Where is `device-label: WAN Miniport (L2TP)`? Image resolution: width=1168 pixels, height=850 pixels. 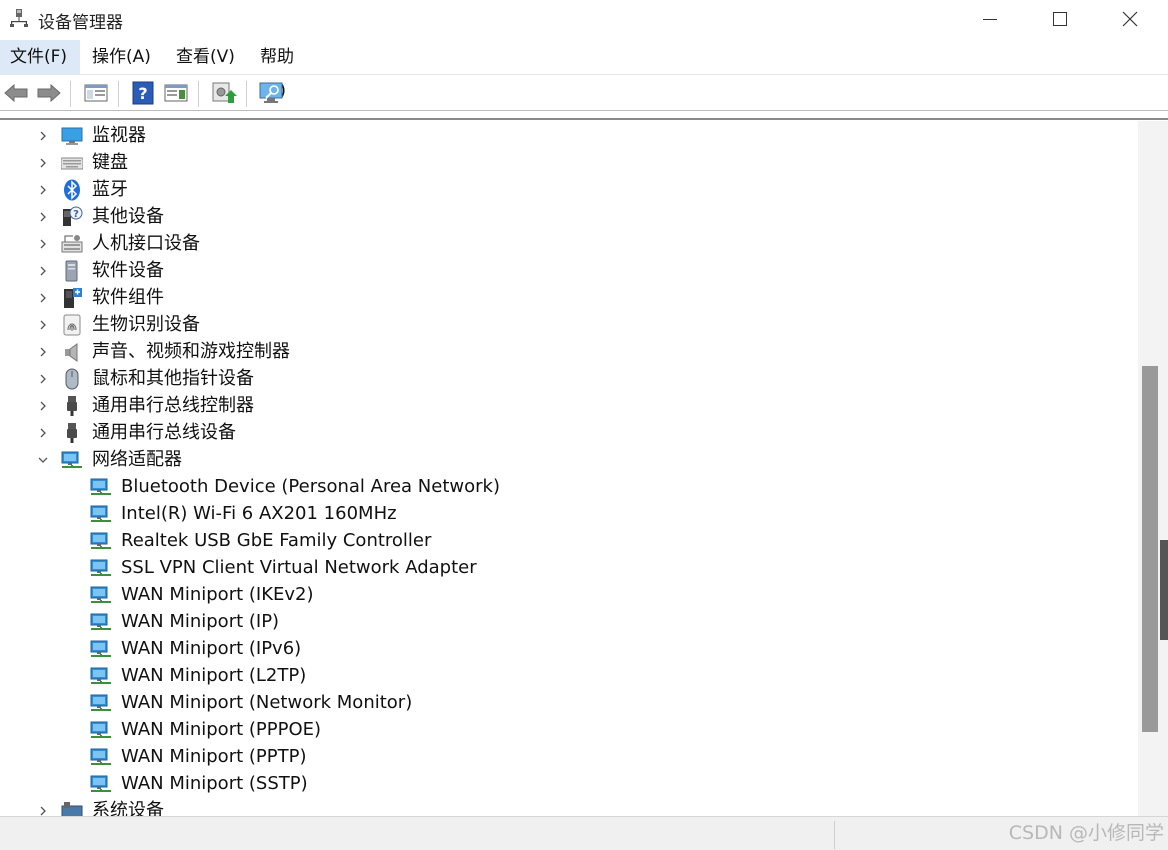 device-label: WAN Miniport (L2TP) is located at coordinates (214, 675).